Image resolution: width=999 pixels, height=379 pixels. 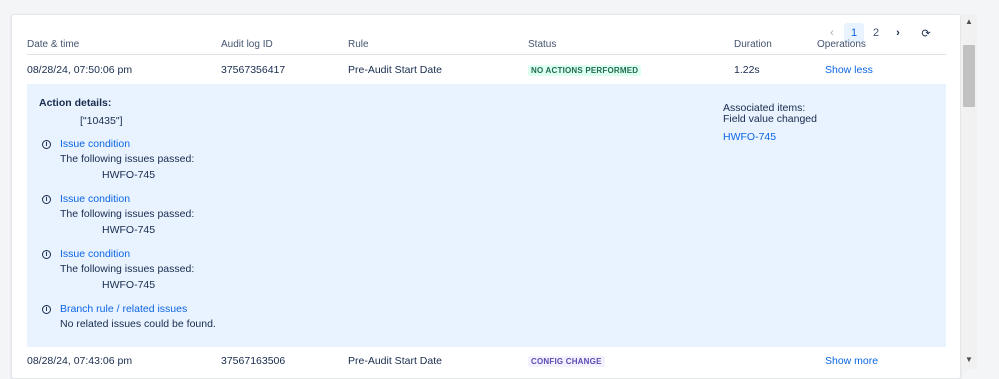 I want to click on vertical-scrollbar: ▲ ▼, so click(x=969, y=191).